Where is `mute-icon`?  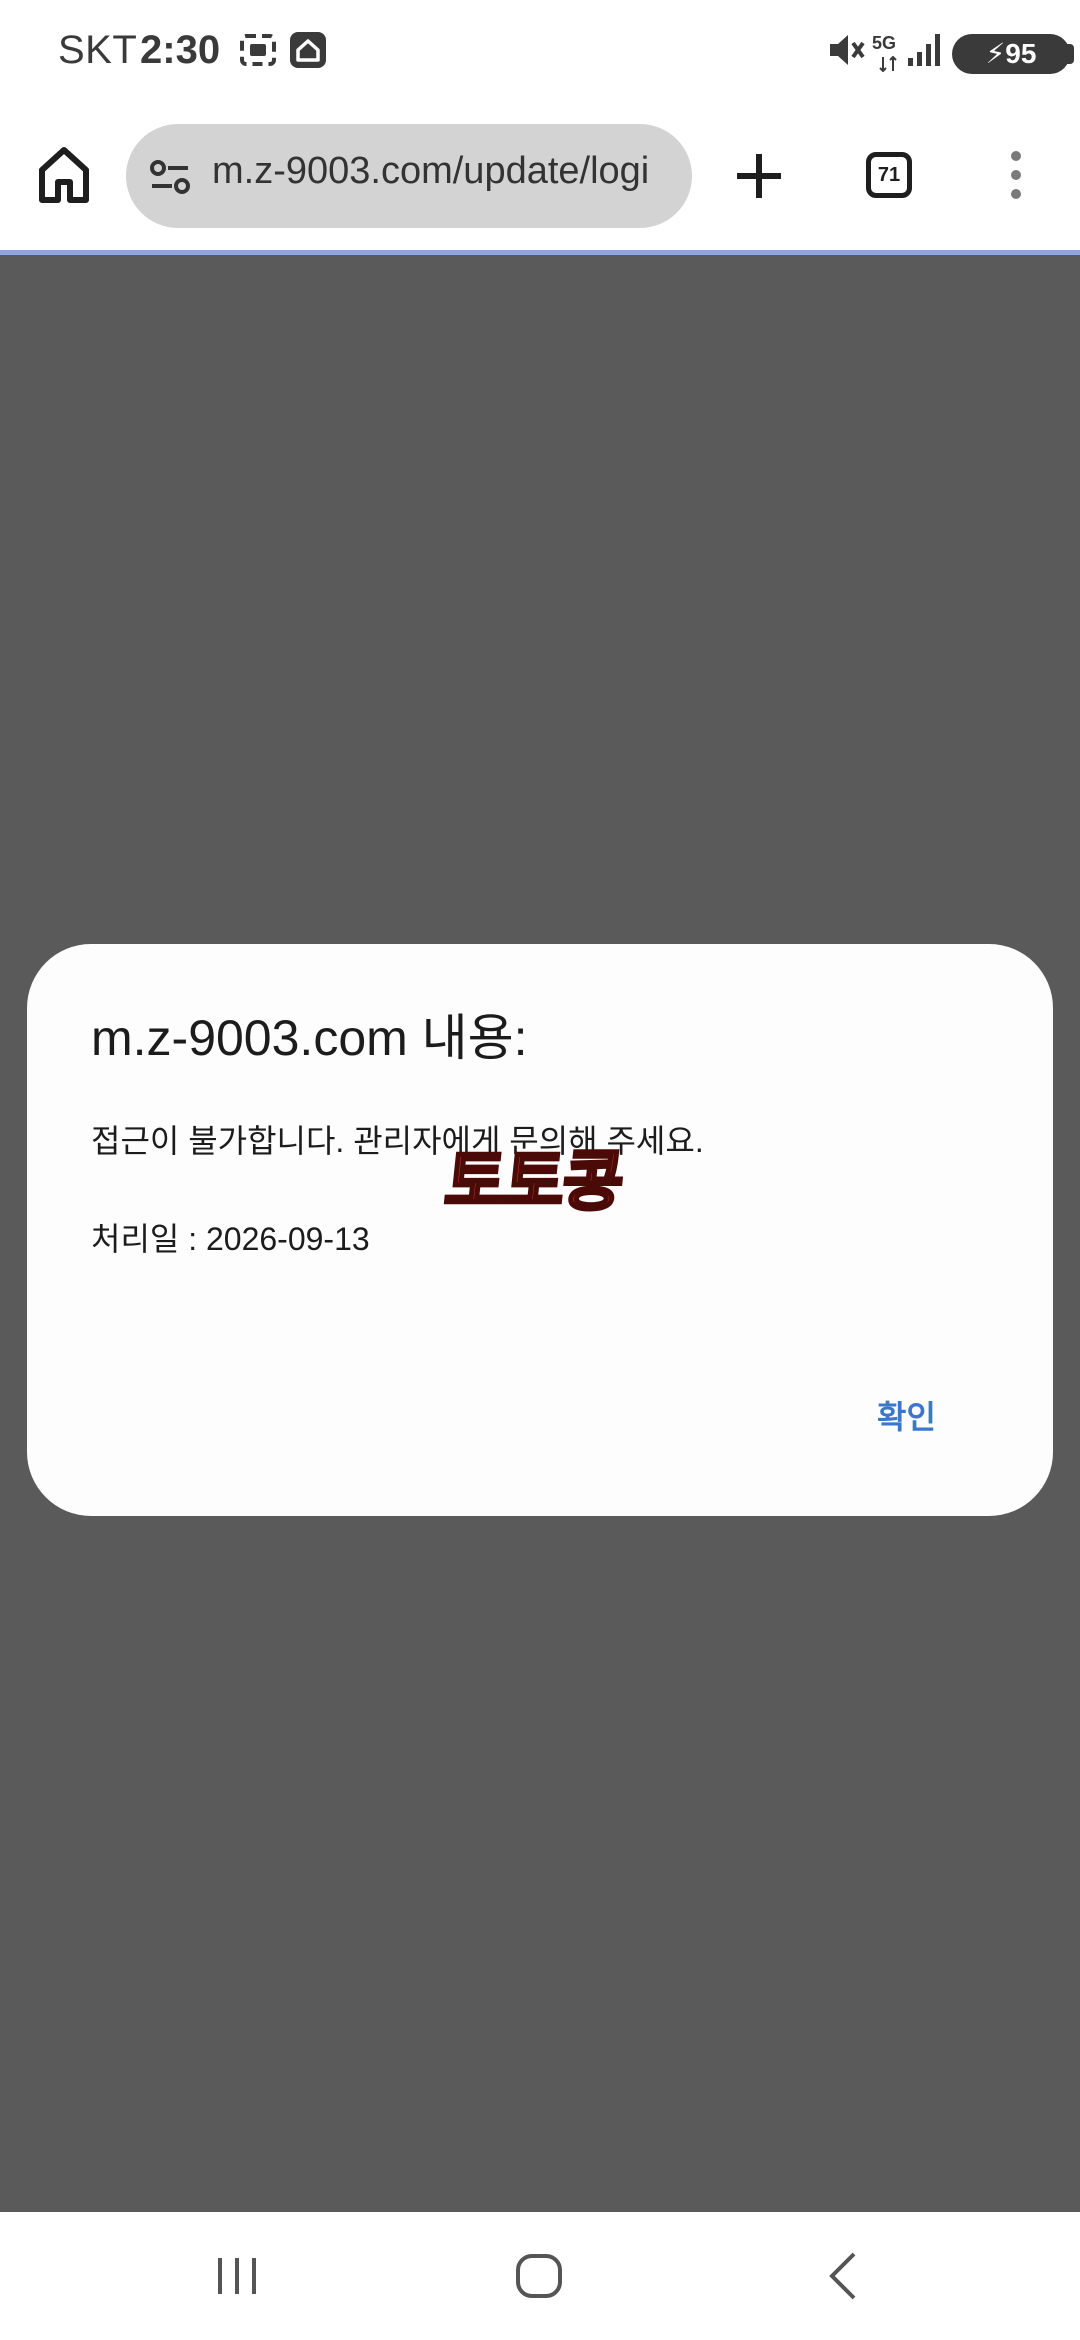 mute-icon is located at coordinates (846, 52).